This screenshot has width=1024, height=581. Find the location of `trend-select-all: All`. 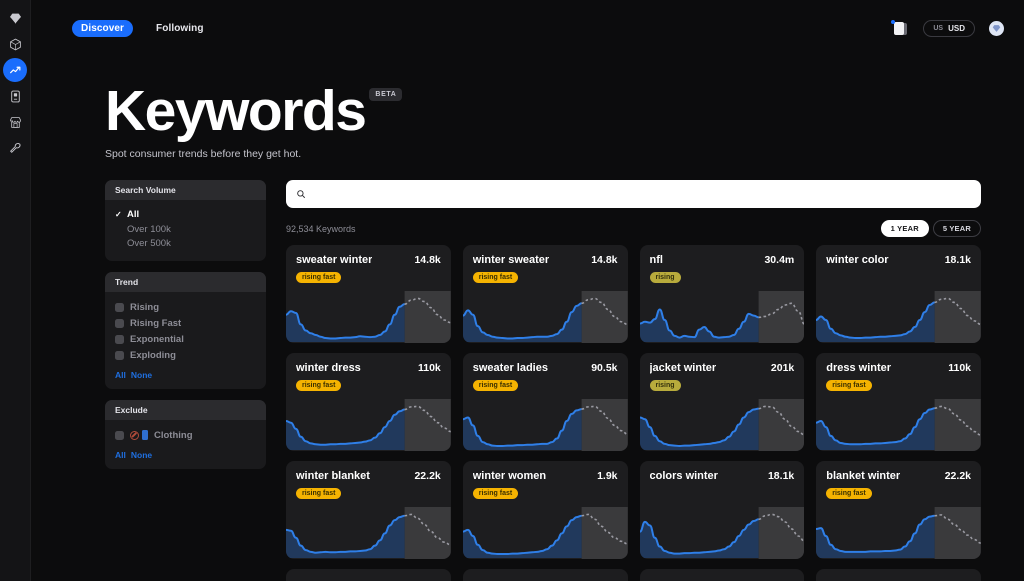

trend-select-all: All is located at coordinates (120, 375).